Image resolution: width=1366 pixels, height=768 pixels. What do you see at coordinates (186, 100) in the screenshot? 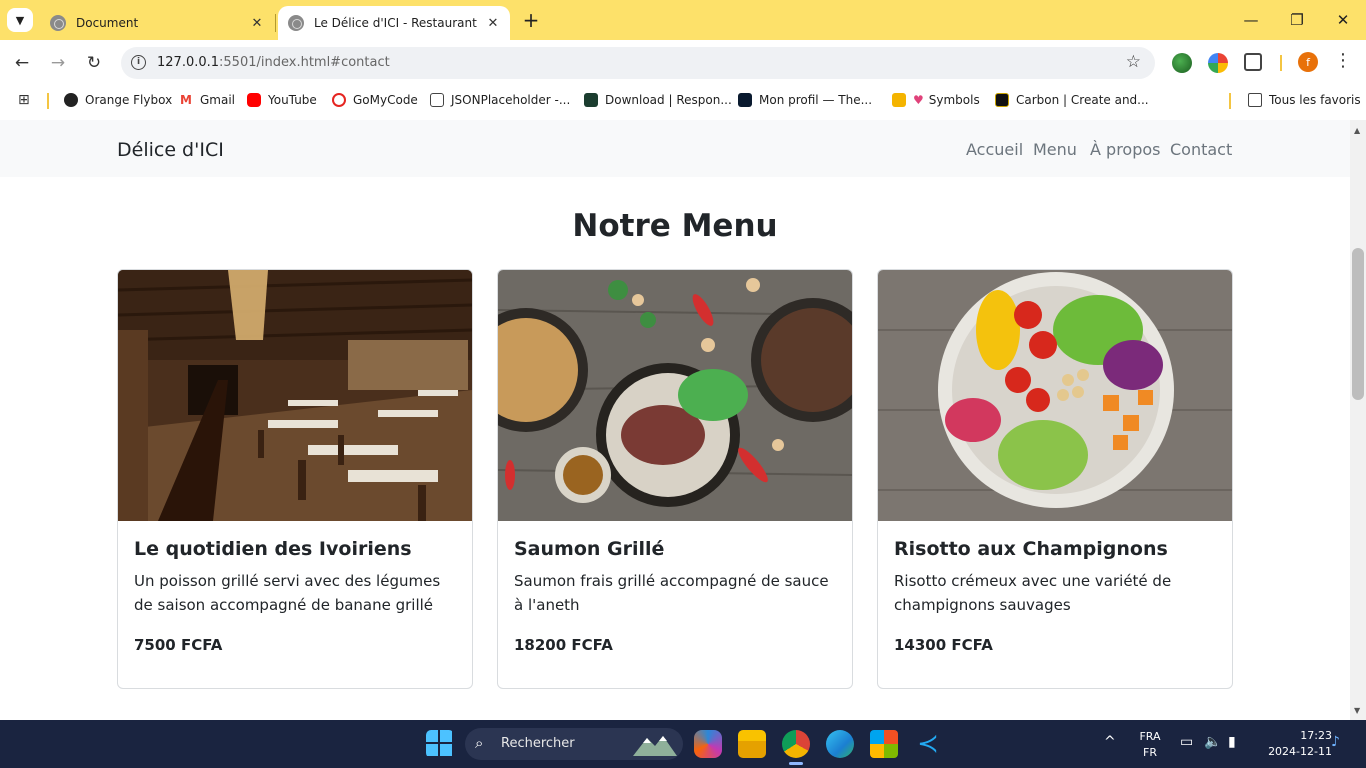
I see `gmail-icon: M` at bounding box center [186, 100].